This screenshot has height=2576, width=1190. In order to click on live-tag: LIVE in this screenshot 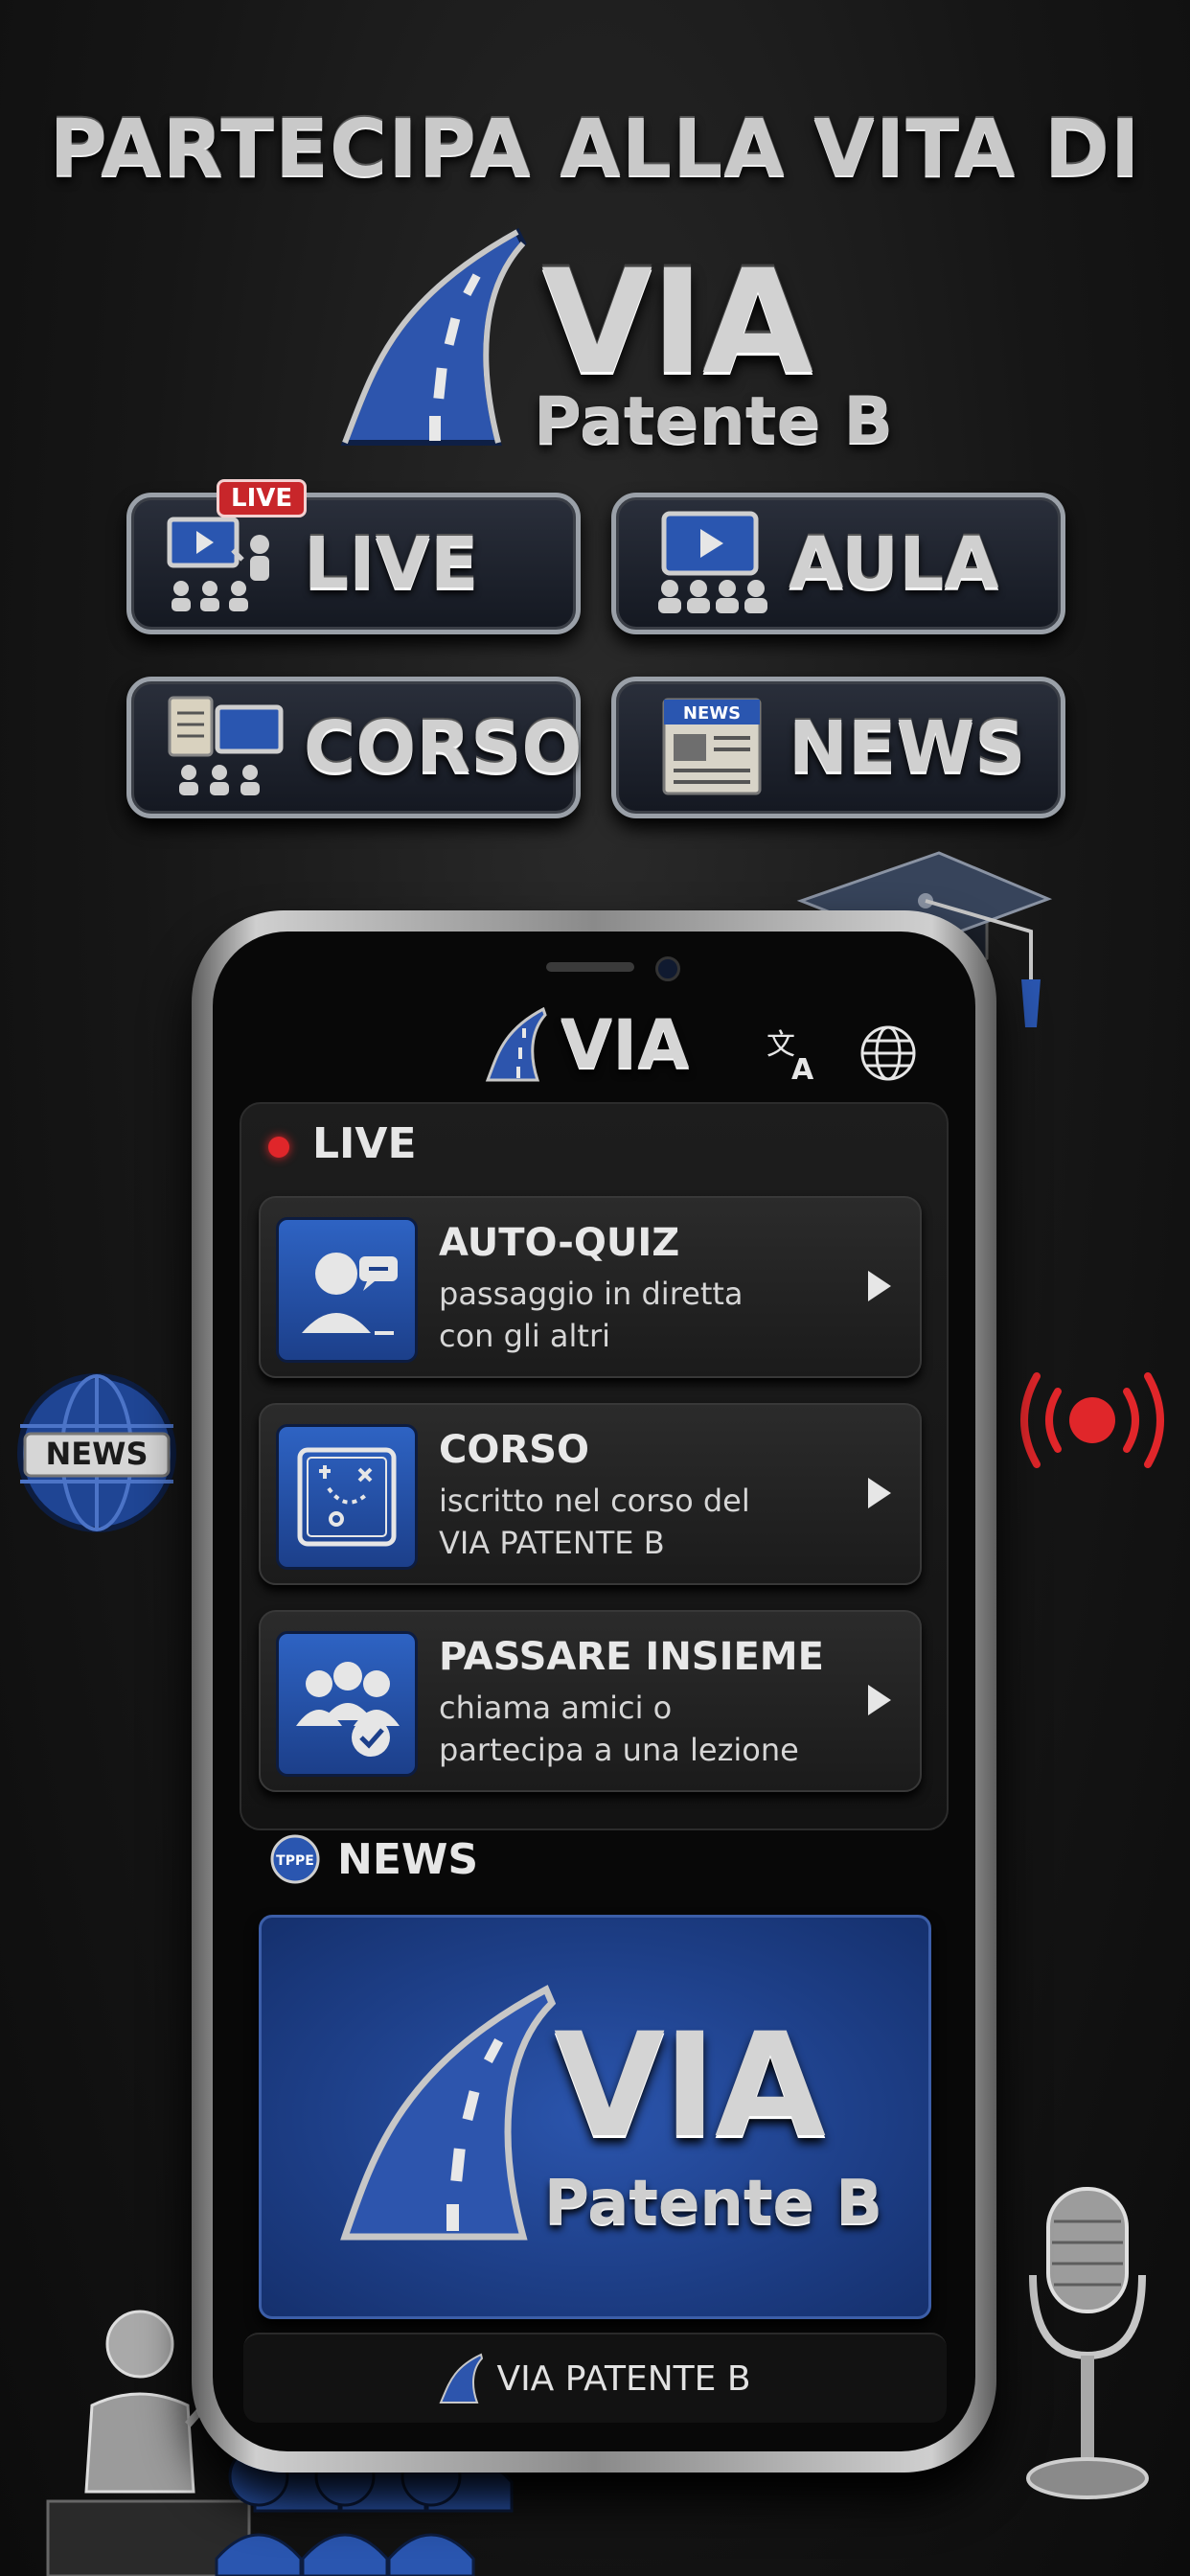, I will do `click(263, 498)`.